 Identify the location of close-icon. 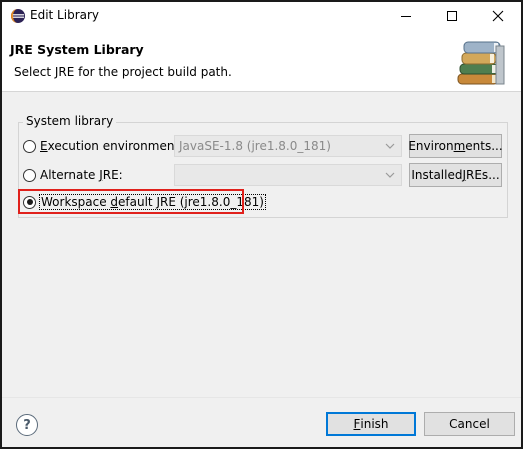
(498, 16).